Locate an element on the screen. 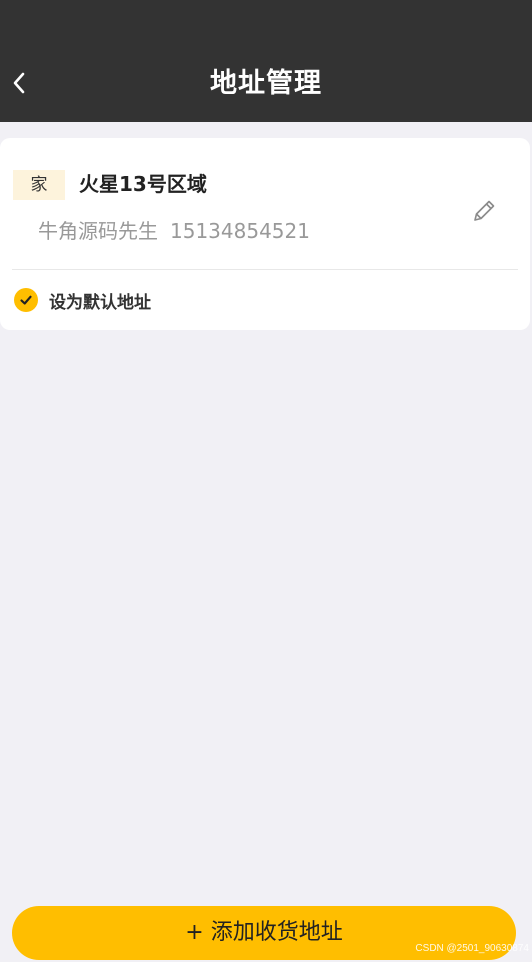 The image size is (532, 962). contact-name: 牛角源码先生 is located at coordinates (98, 231).